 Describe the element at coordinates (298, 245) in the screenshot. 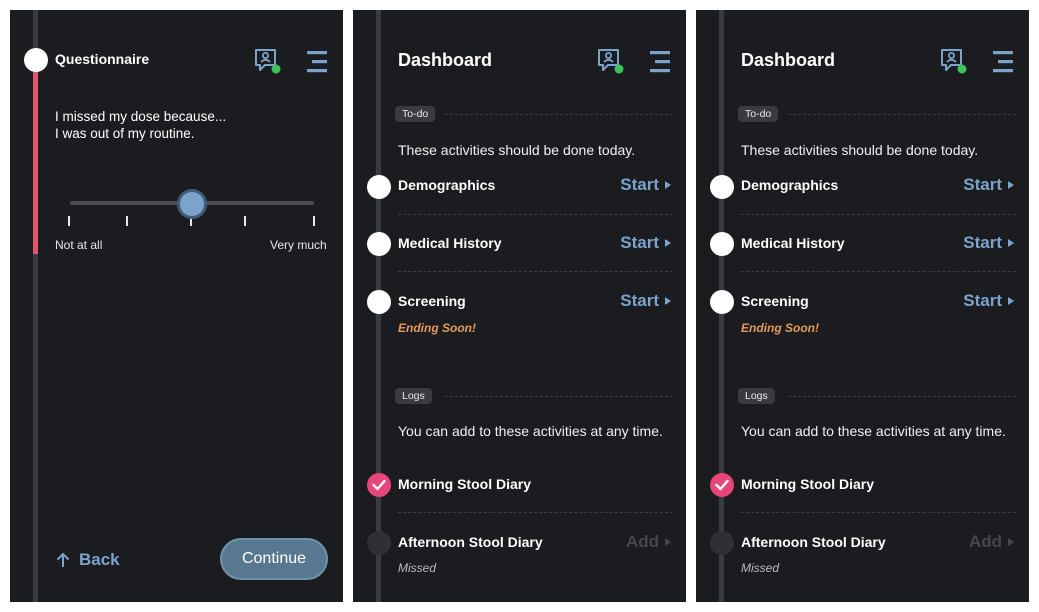

I see `slider-max-label: Very much` at that location.